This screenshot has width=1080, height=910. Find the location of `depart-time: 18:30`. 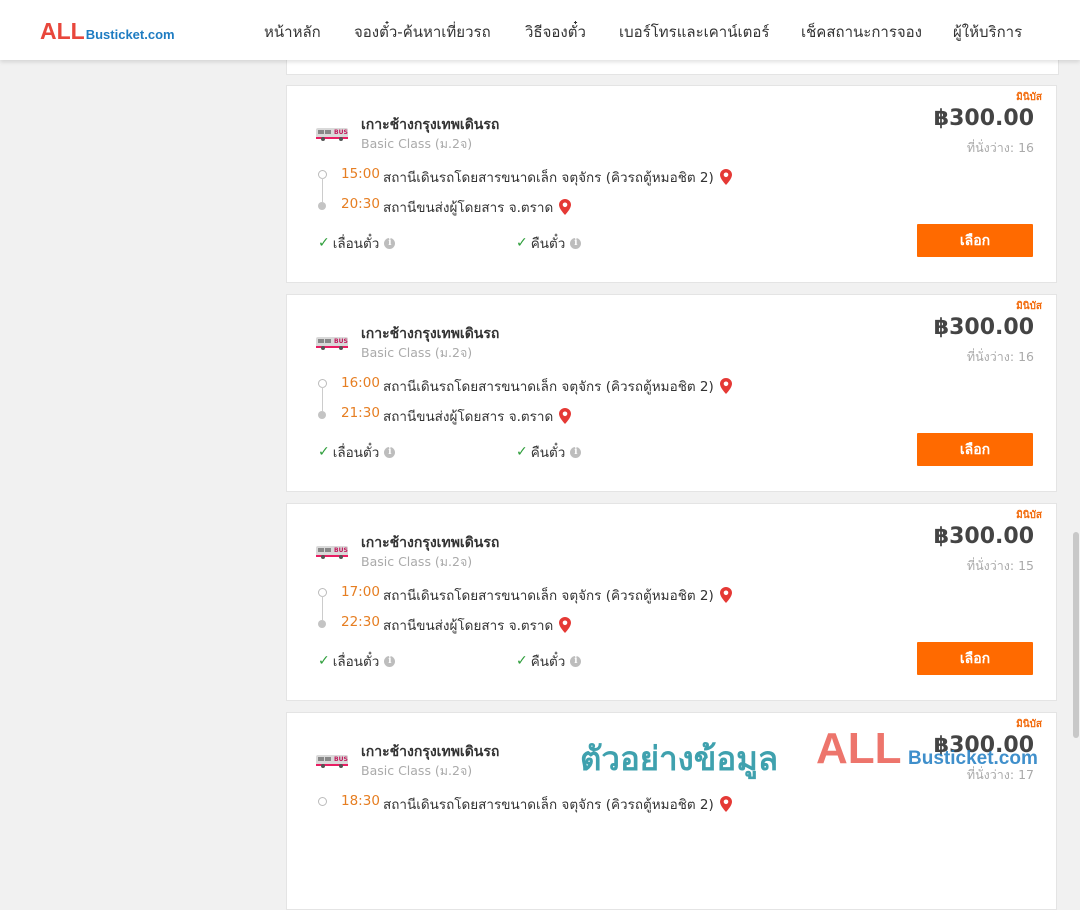

depart-time: 18:30 is located at coordinates (360, 801).